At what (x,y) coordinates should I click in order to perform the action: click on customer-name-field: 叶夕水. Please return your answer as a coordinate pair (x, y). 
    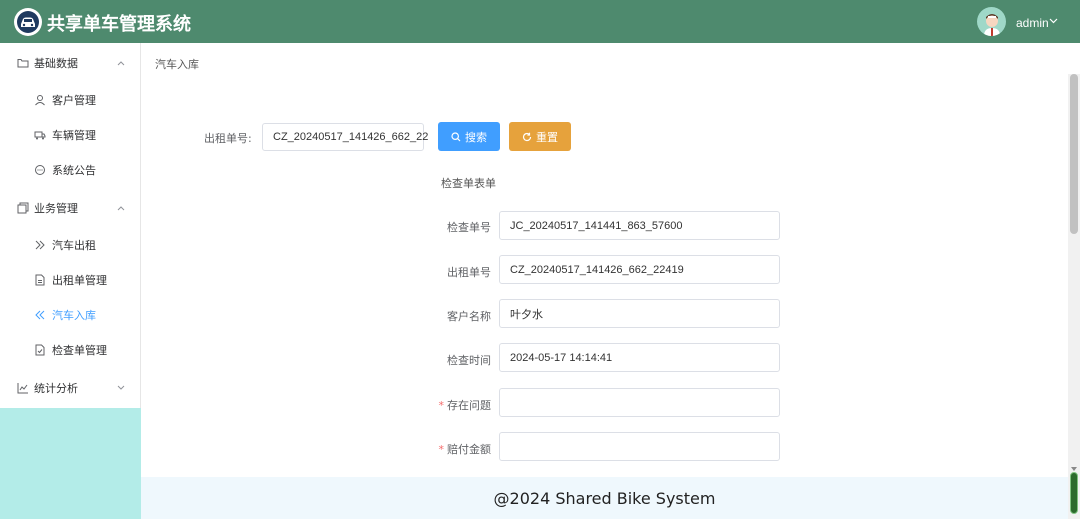
    Looking at the image, I should click on (639, 313).